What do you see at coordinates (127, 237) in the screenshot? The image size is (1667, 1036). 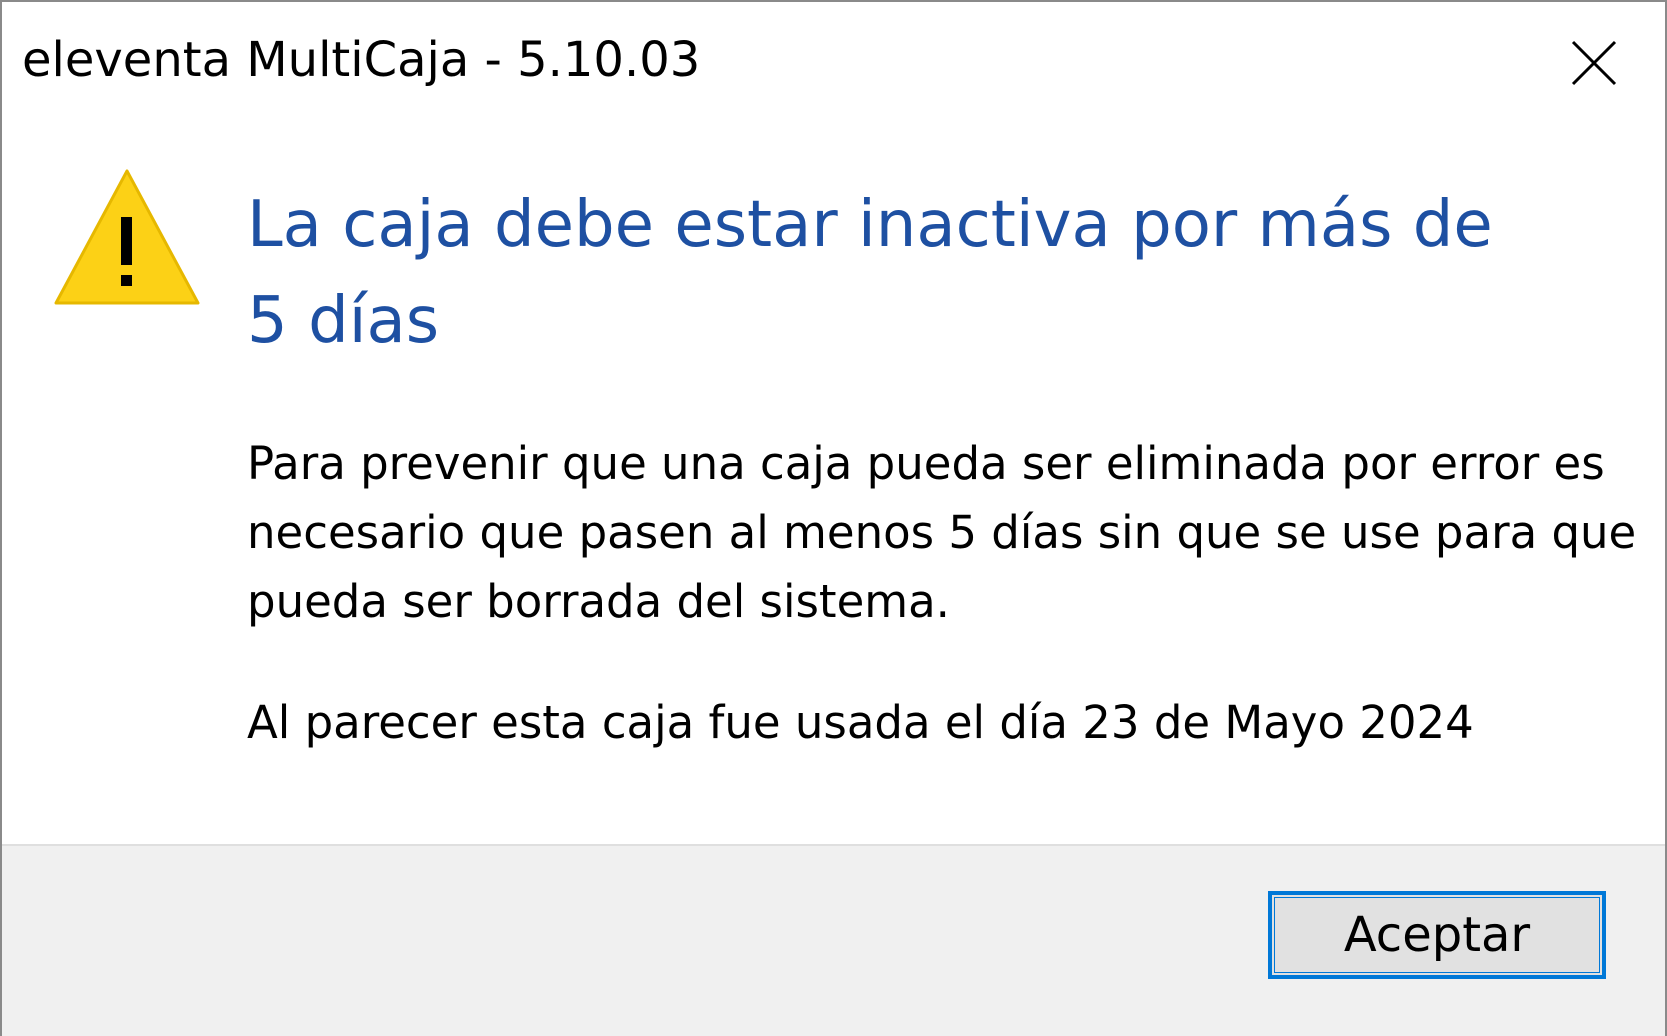 I see `warning-icon` at bounding box center [127, 237].